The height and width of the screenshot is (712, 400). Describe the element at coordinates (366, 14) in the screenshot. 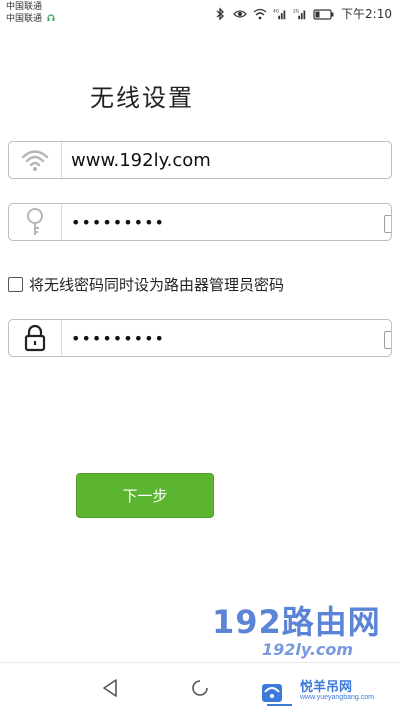

I see `clock: 下午2:10` at that location.